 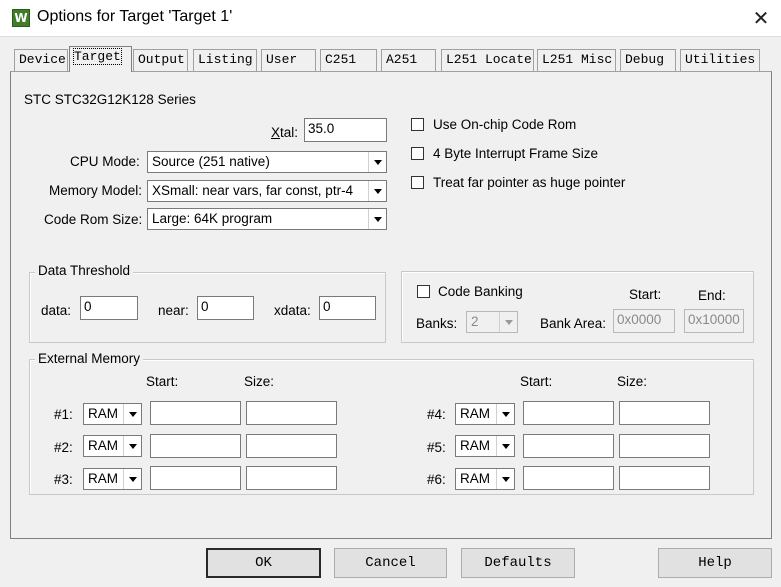 What do you see at coordinates (56, 310) in the screenshot?
I see `data-label: data:` at bounding box center [56, 310].